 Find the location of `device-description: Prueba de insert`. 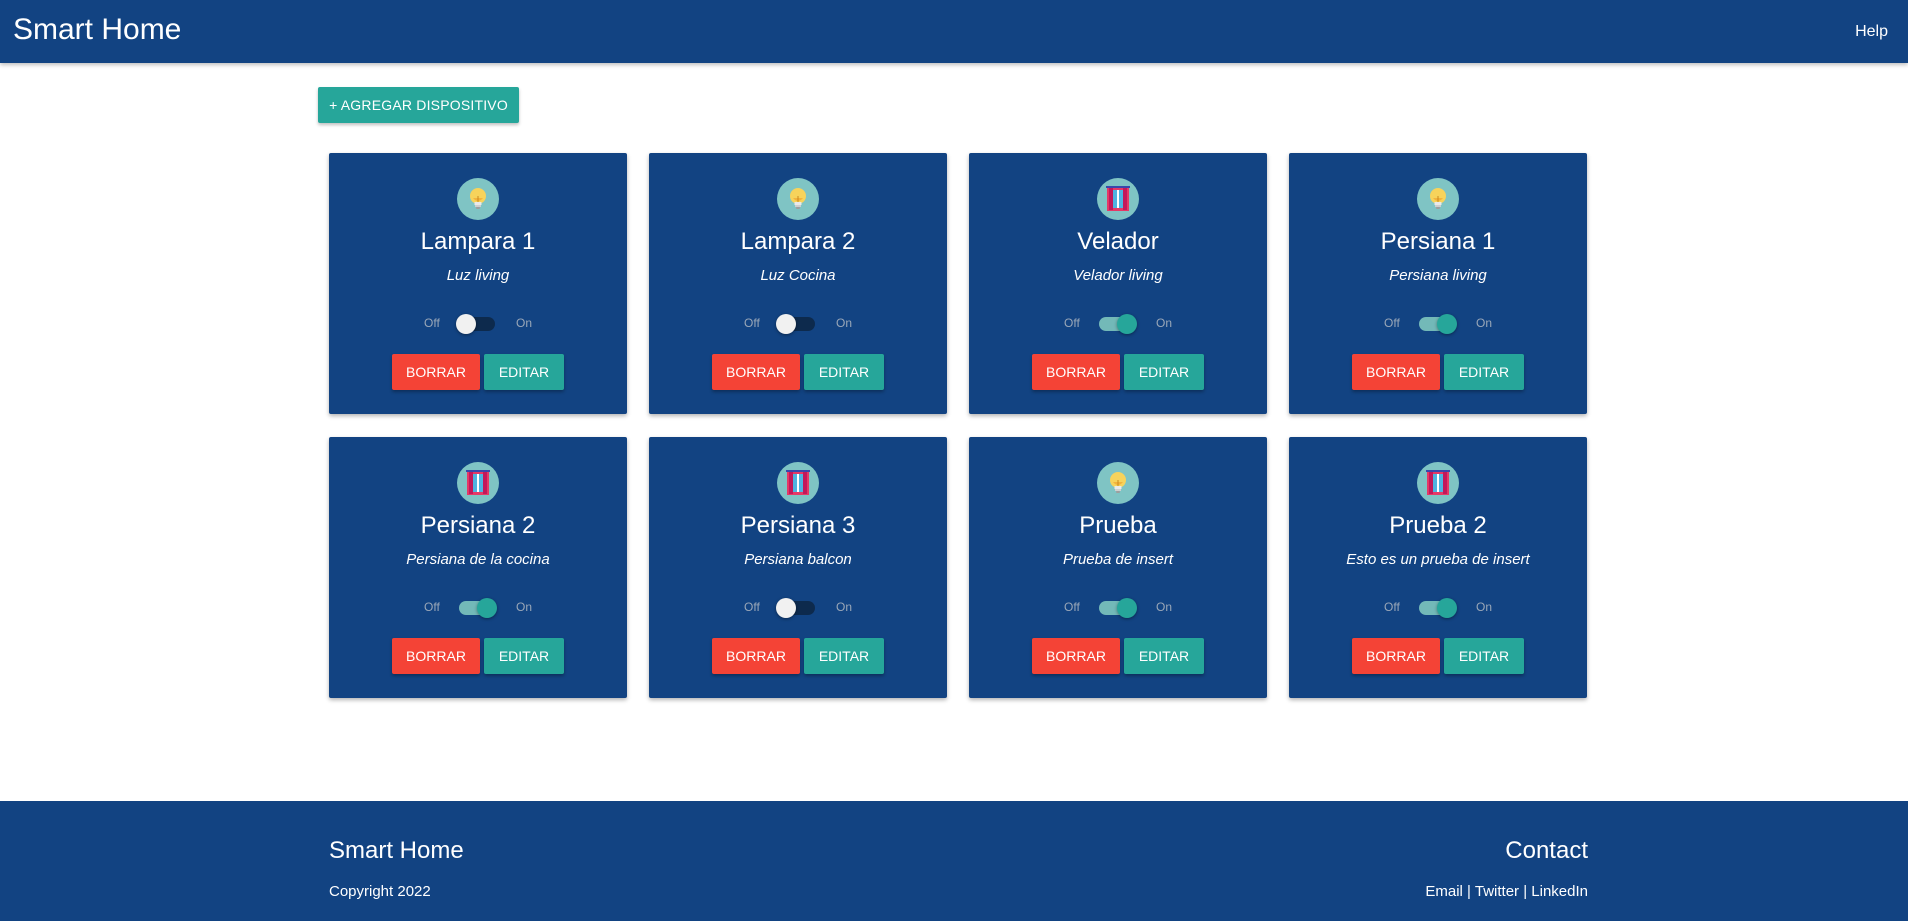

device-description: Prueba de insert is located at coordinates (1118, 559).